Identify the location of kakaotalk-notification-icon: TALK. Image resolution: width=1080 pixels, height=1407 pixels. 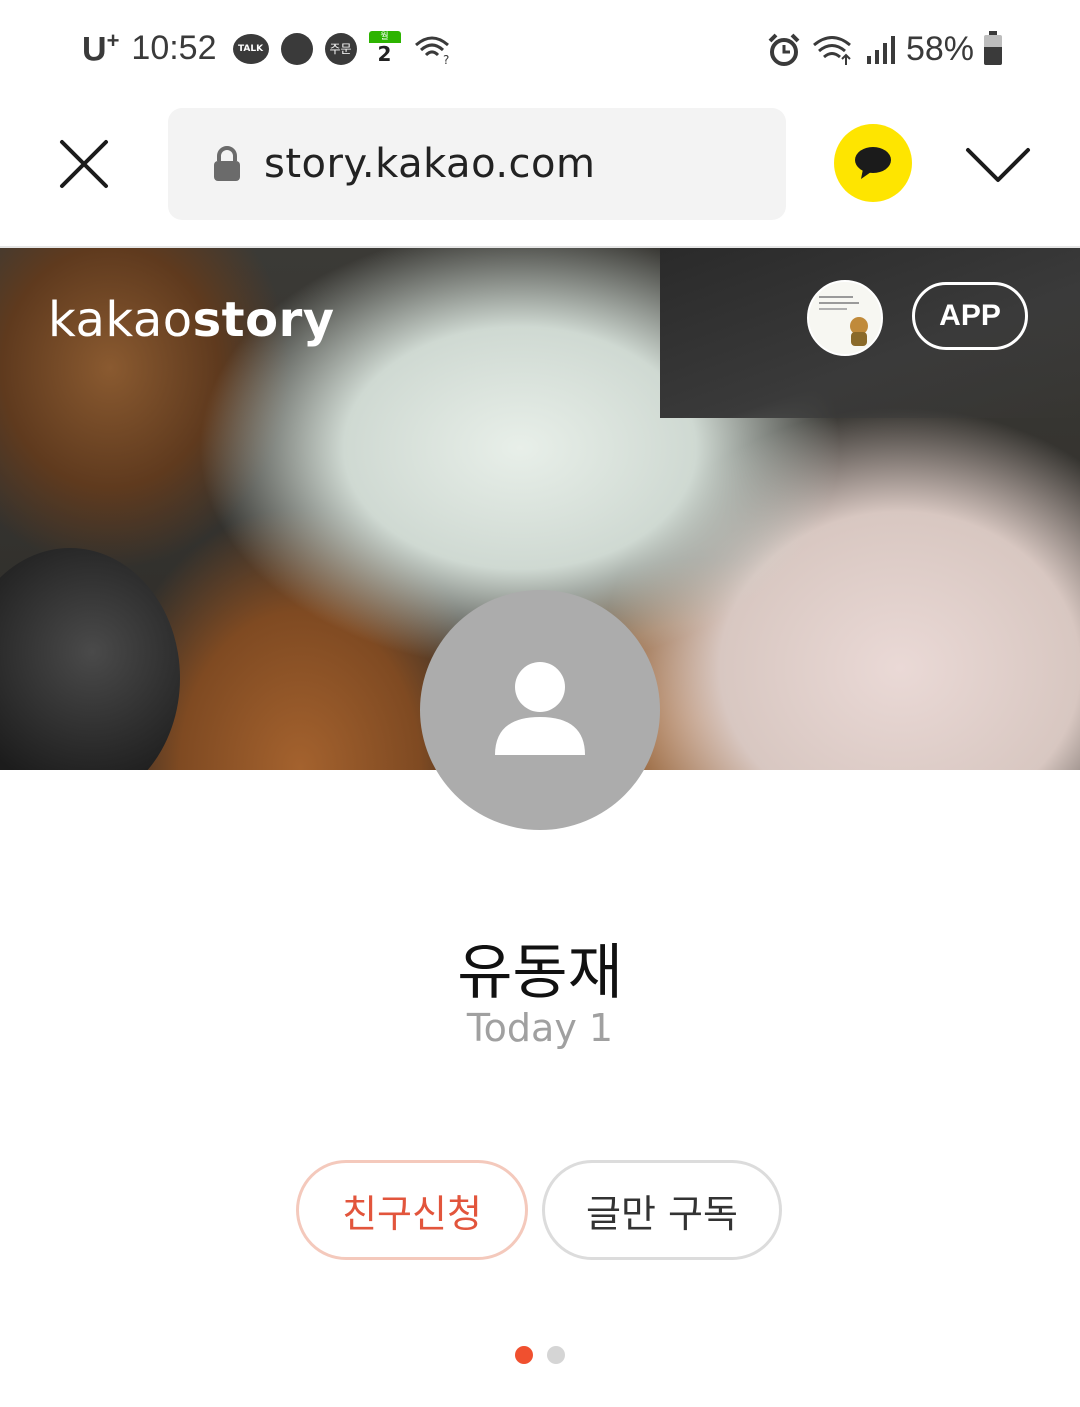
(250, 48).